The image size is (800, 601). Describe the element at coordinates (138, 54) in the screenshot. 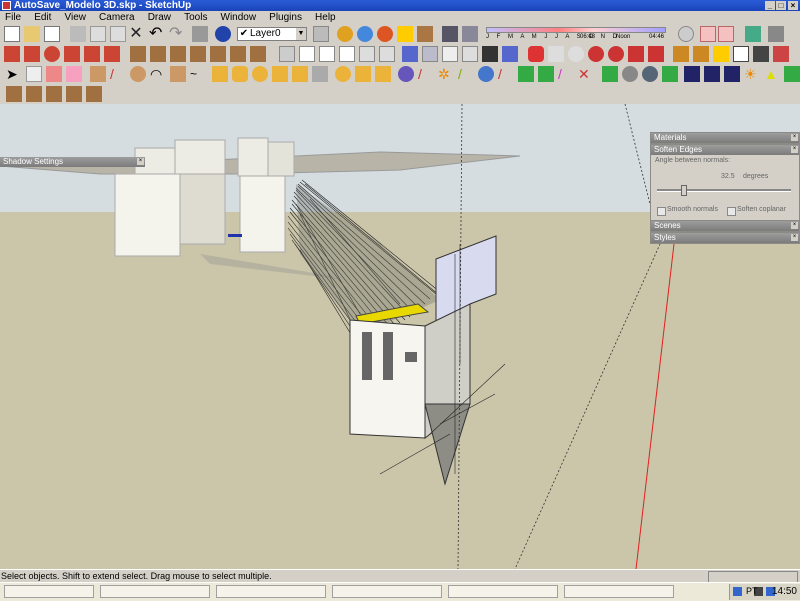

I see `iso-view-icon` at that location.